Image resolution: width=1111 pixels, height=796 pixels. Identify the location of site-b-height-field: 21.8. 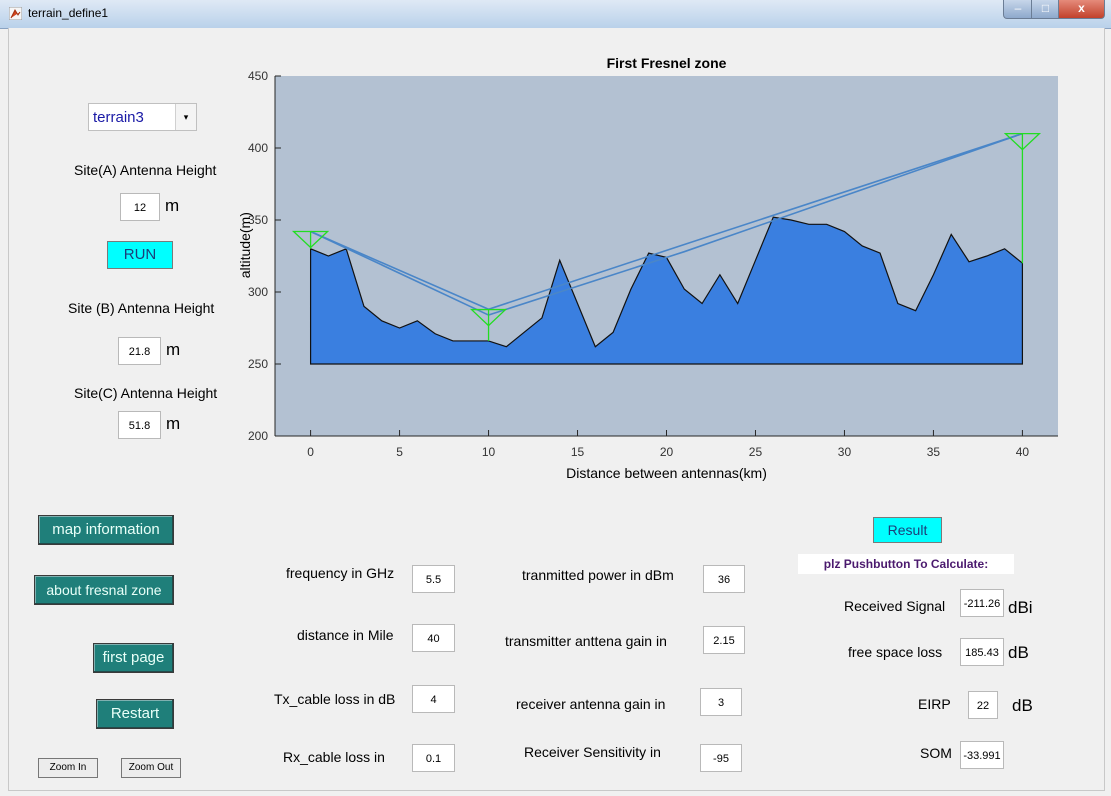
(139, 351).